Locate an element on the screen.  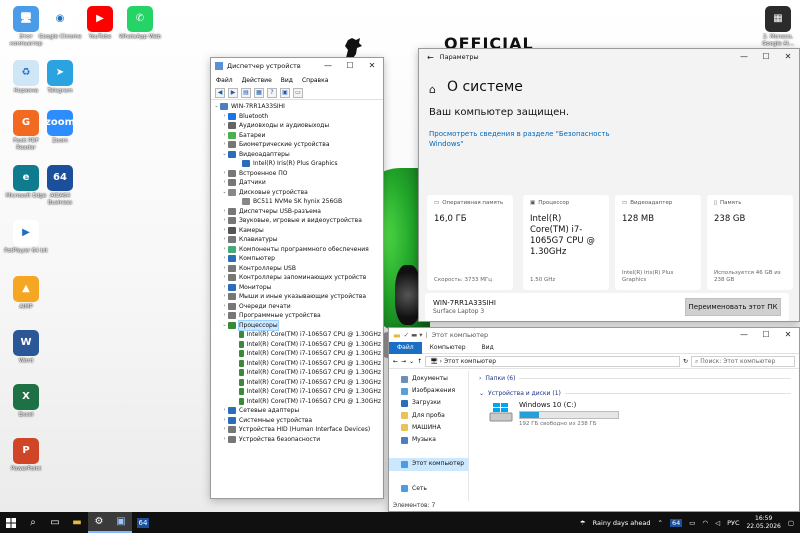
desktop-icon-5: ➤ Telegram is located at coordinates (60, 77).